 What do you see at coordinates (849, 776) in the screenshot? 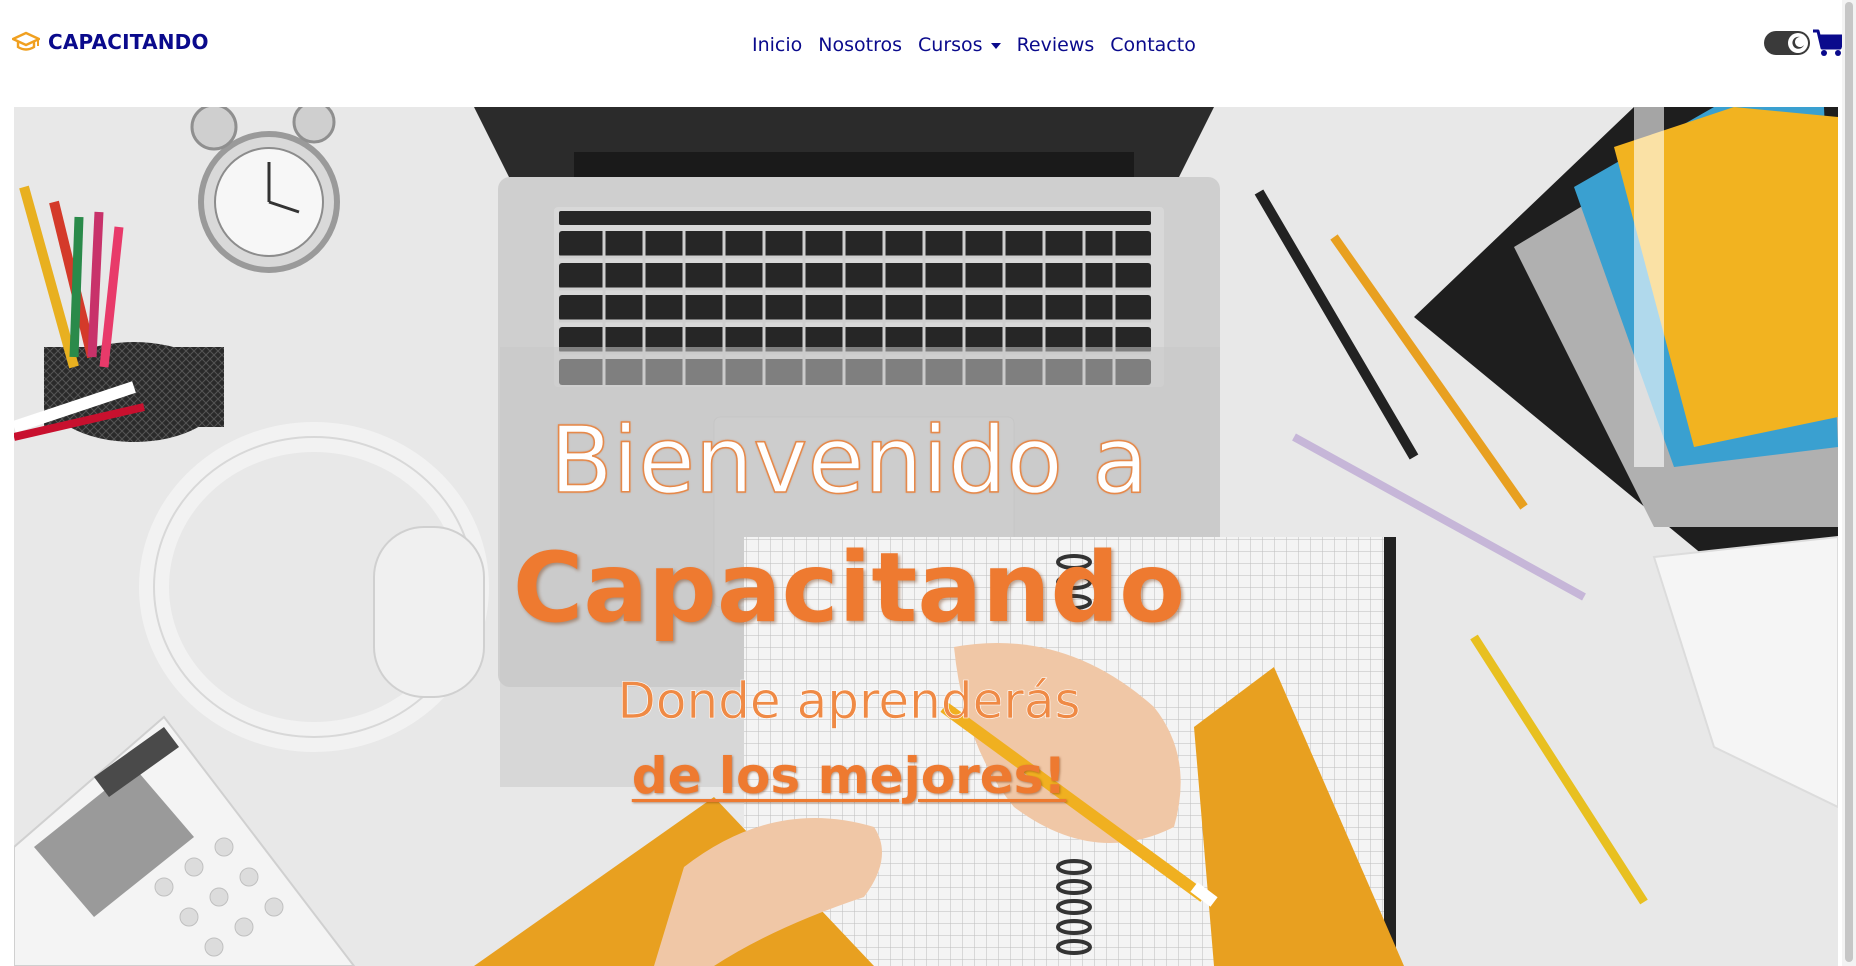
I see `hero-link-mejores: de los mejores!` at bounding box center [849, 776].